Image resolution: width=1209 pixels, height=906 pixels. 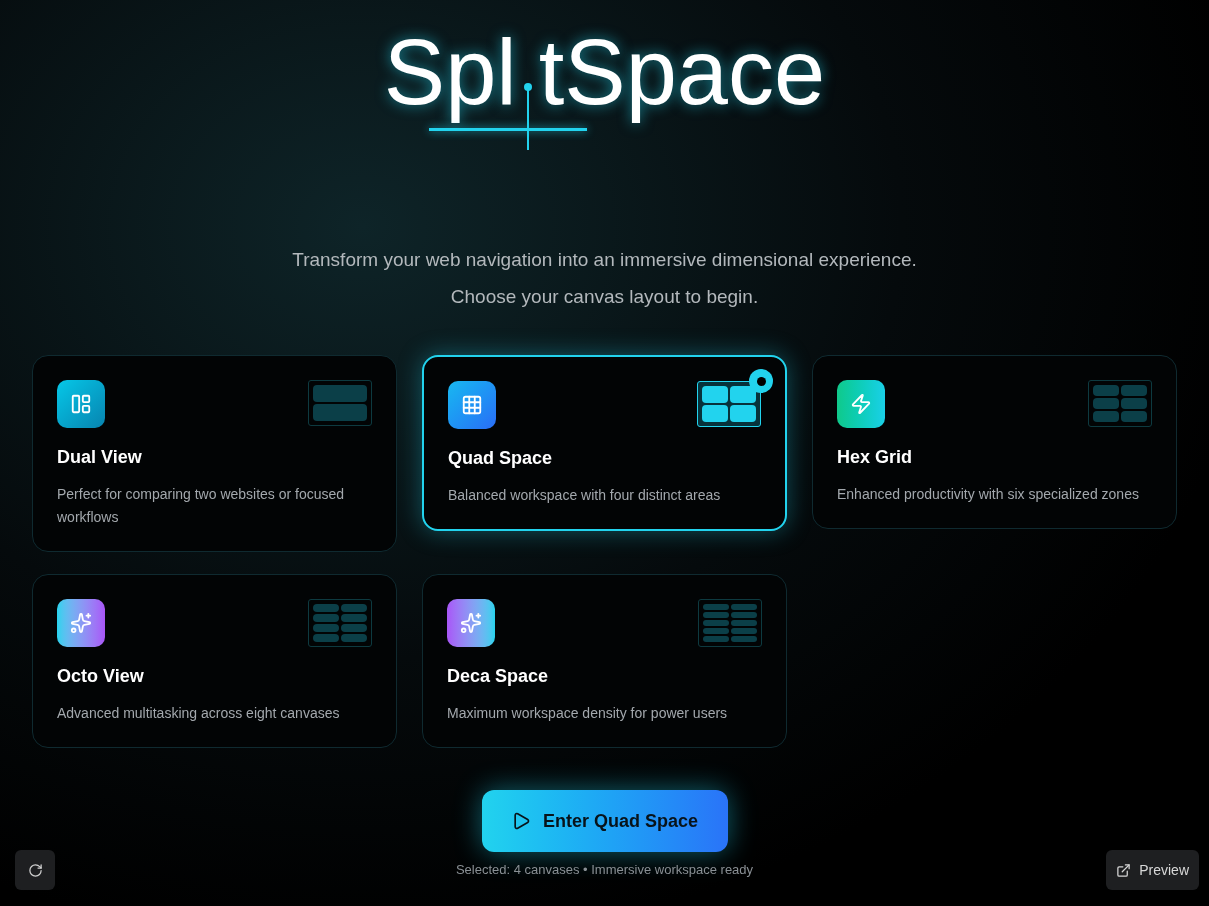 I want to click on card-description: Enhanced productivity with six specialized zones, so click(x=988, y=494).